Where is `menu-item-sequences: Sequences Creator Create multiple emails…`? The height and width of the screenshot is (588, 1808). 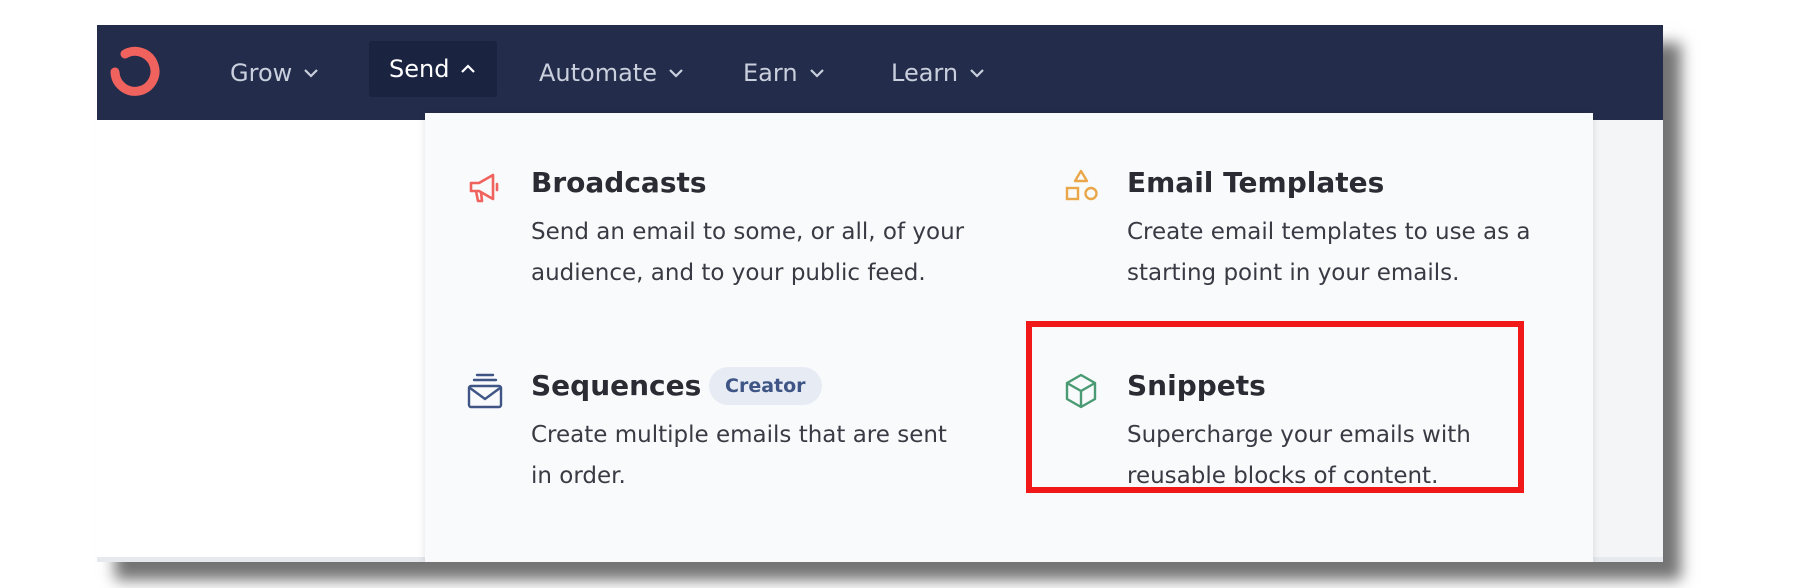
menu-item-sequences: Sequences Creator Create multiple emails… is located at coordinates (725, 434).